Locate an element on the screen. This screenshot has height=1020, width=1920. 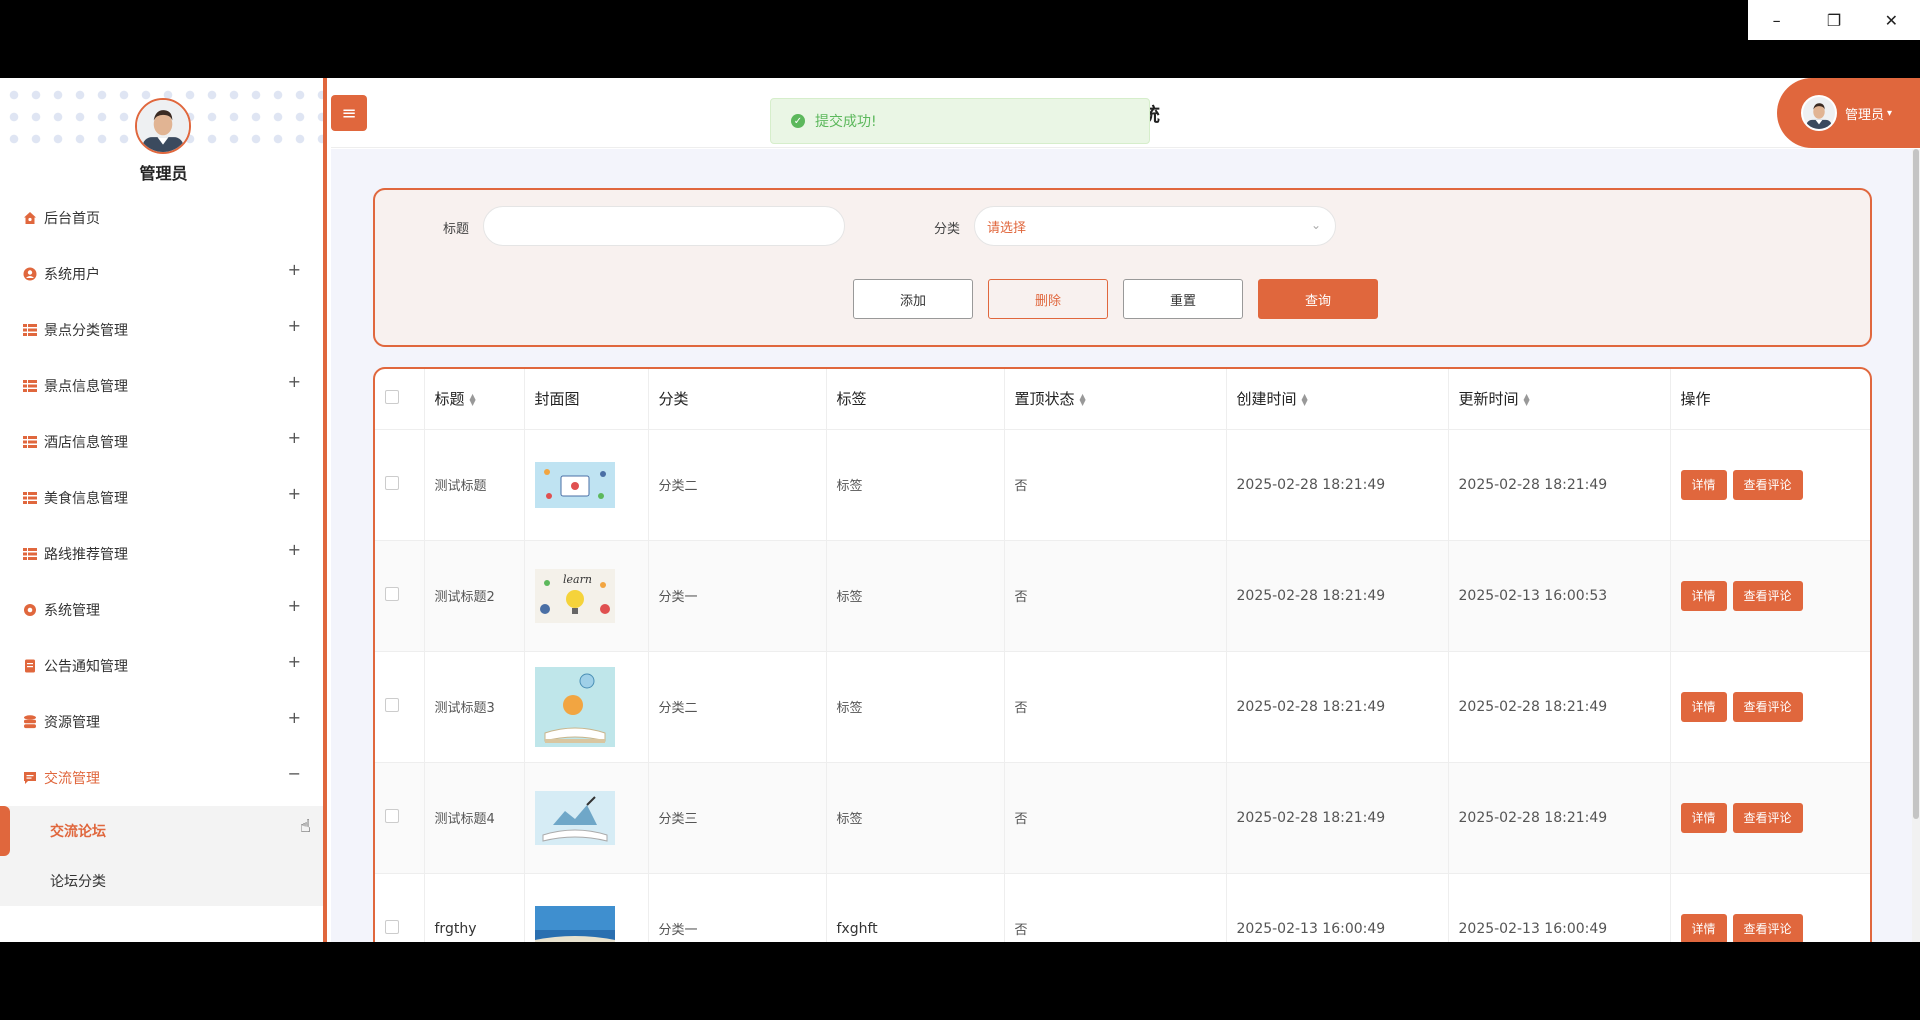
column-header-top-status: 置顶状态 ▲ ▼ is located at coordinates (1115, 399).